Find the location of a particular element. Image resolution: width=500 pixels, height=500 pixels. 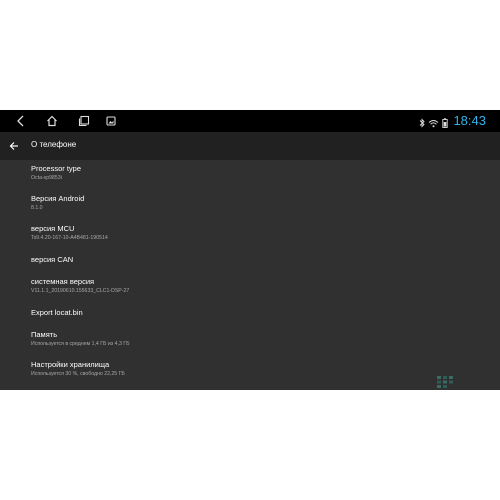

status-icons is located at coordinates (433, 124).